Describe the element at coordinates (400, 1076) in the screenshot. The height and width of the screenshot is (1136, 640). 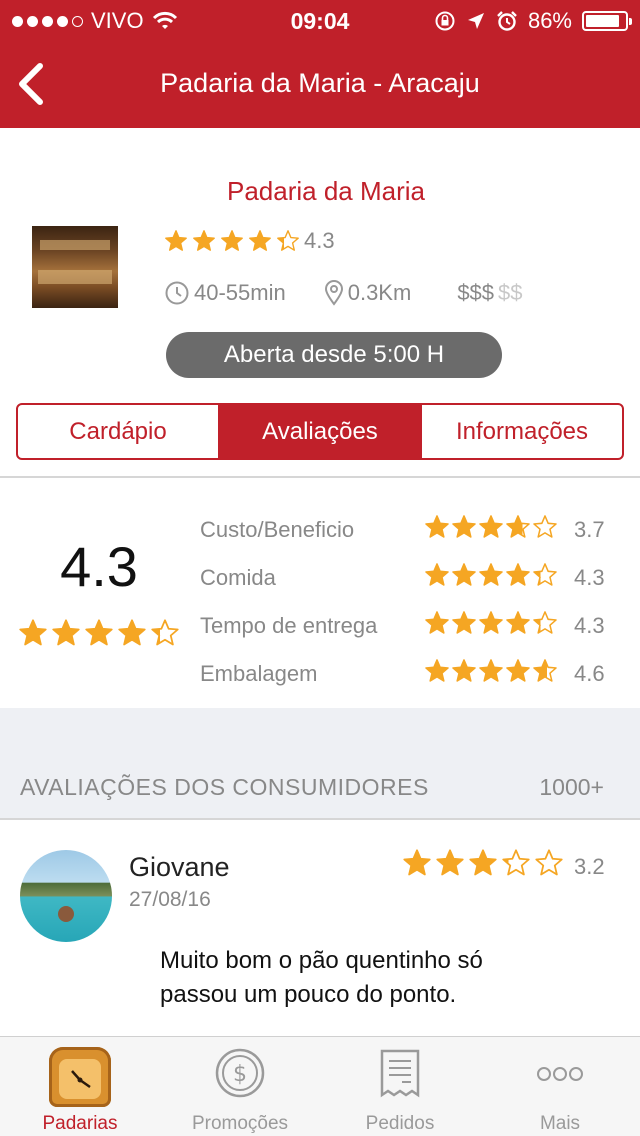
I see `receipt-icon` at that location.